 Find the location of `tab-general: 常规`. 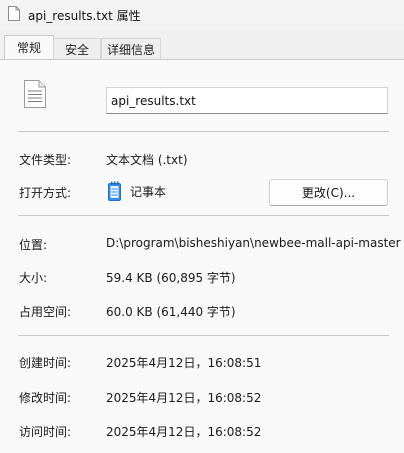

tab-general: 常规 is located at coordinates (29, 48).